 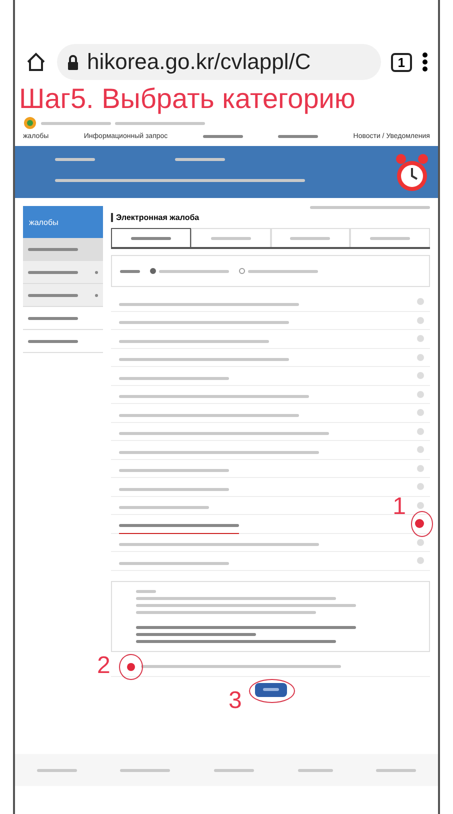 What do you see at coordinates (270, 217) in the screenshot?
I see `page-title: Электронная жалоба` at bounding box center [270, 217].